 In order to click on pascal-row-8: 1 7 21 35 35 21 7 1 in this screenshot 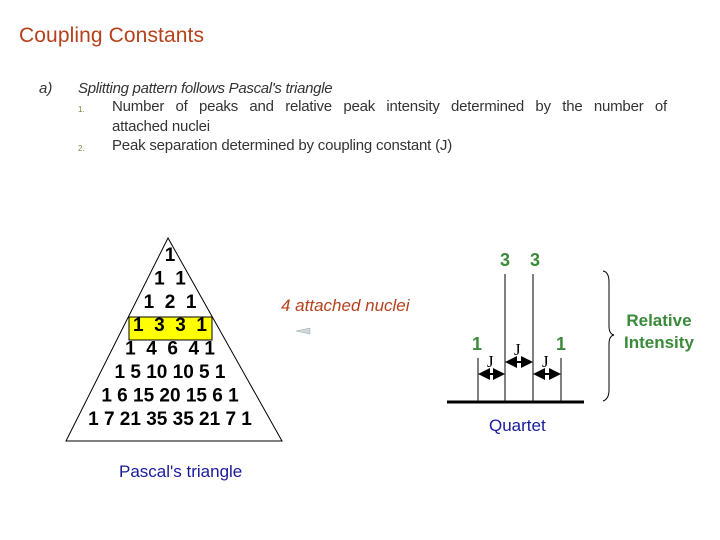, I will do `click(170, 419)`.